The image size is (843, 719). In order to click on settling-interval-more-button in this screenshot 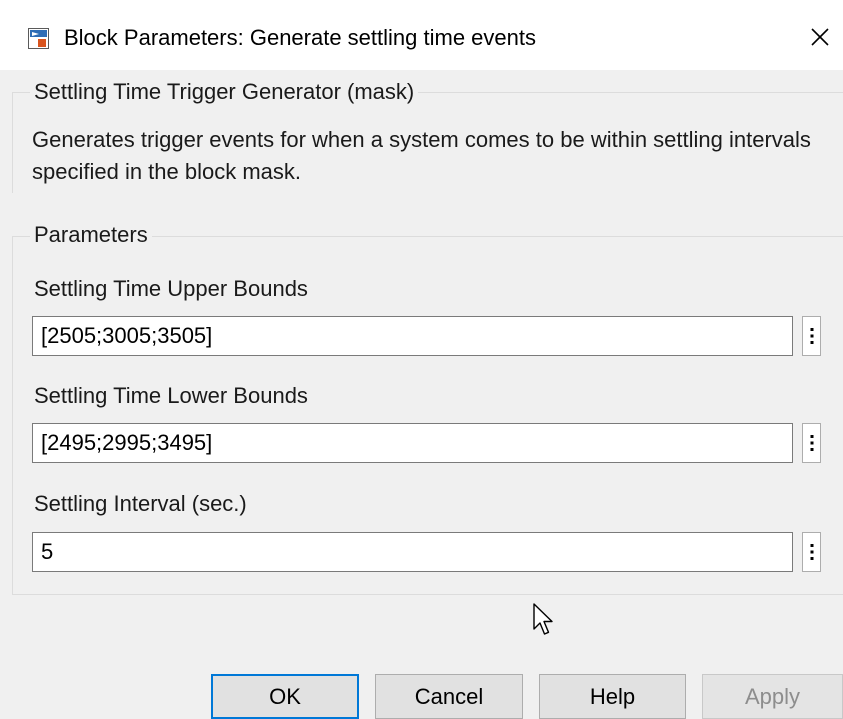, I will do `click(811, 552)`.